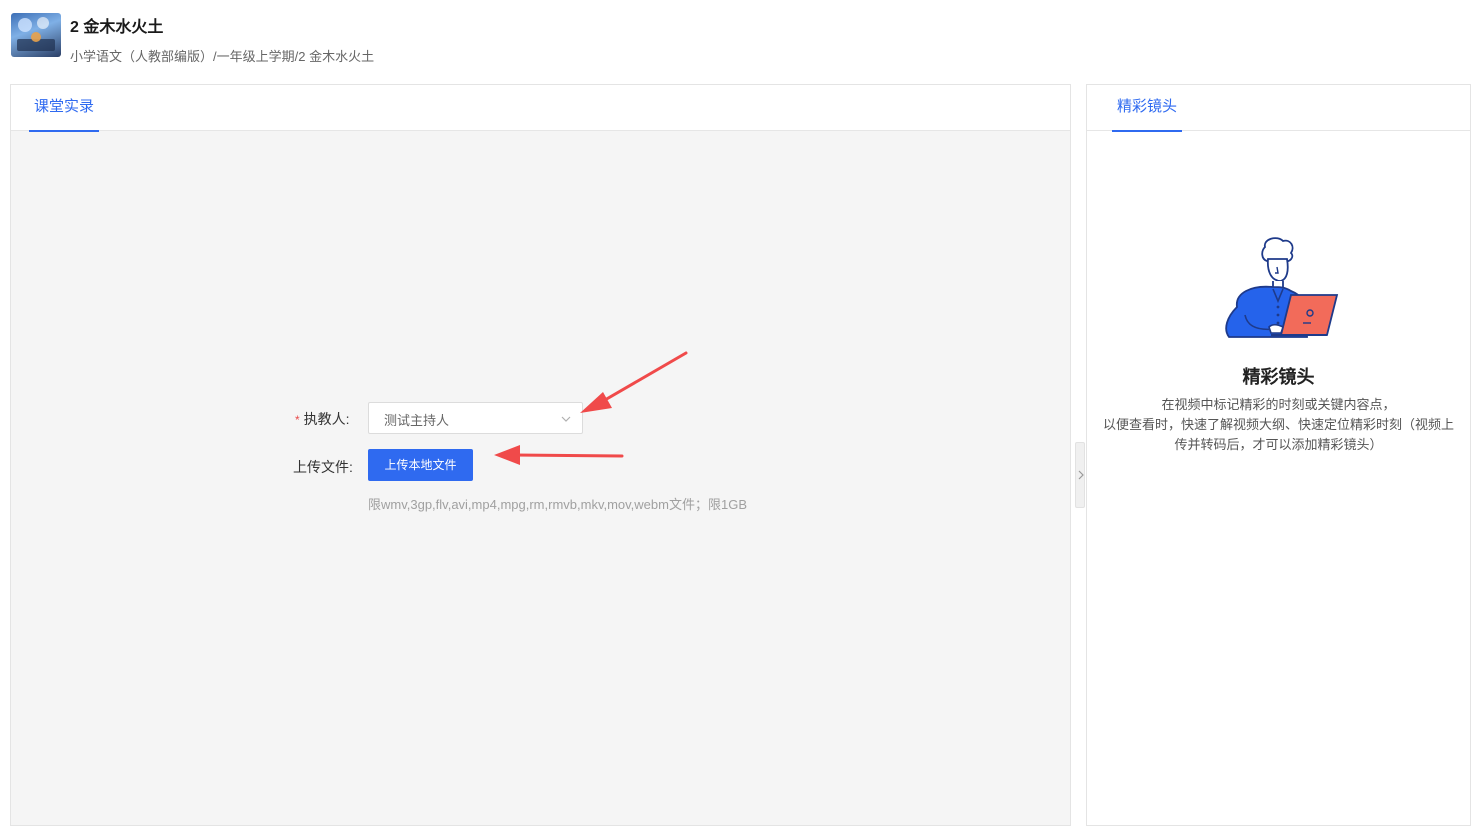  I want to click on page-title: 2 金木水火土, so click(117, 27).